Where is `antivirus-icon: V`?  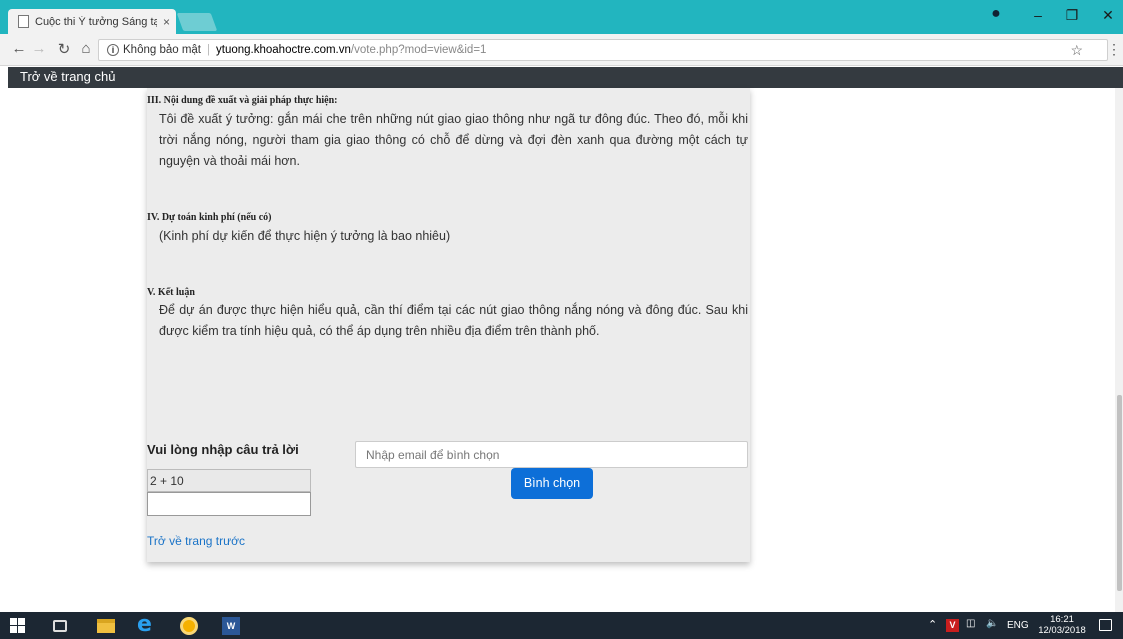
antivirus-icon: V is located at coordinates (952, 625).